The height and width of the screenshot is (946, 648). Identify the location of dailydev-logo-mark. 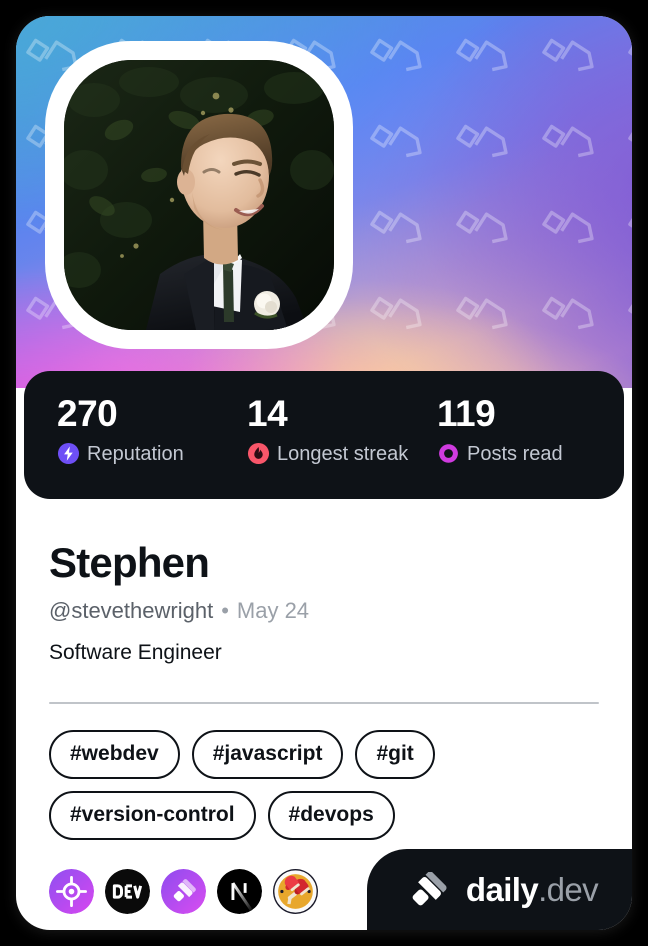
(429, 888).